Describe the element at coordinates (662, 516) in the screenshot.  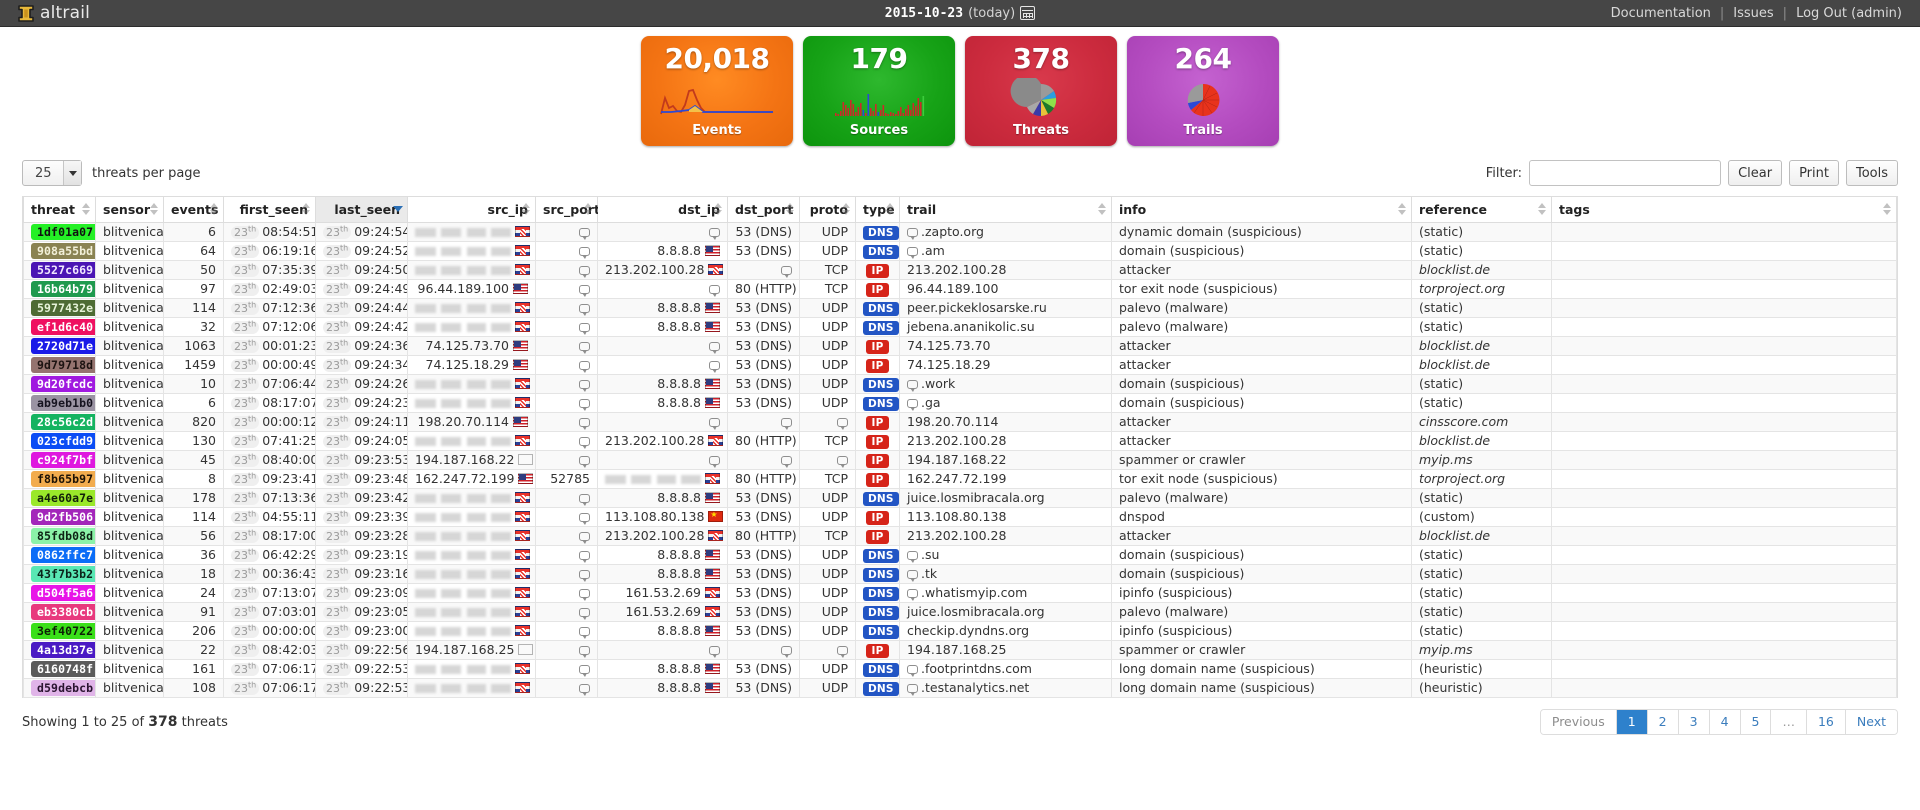
I see `cell-dst-ip: 113.108.80.138` at that location.